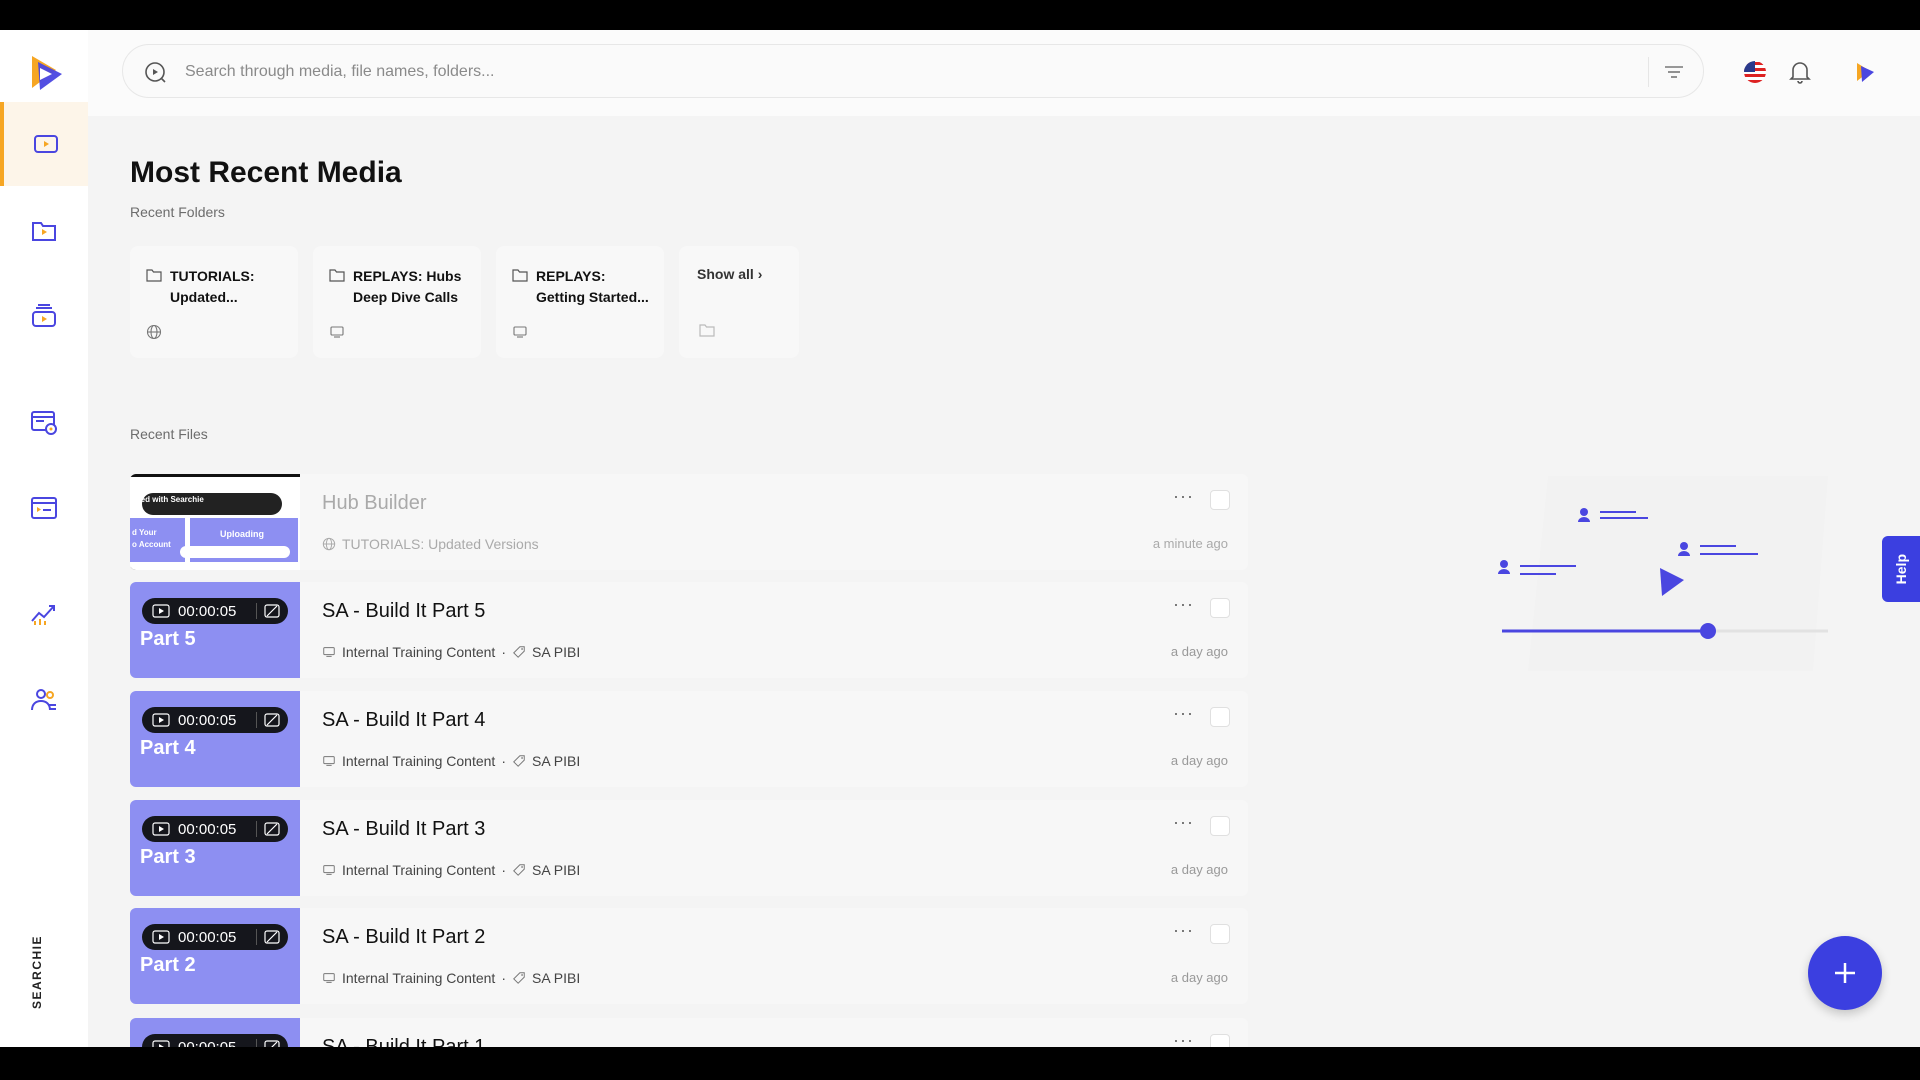 The image size is (1920, 1080). What do you see at coordinates (168, 748) in the screenshot?
I see `thumbnail-part-label: Part 4` at bounding box center [168, 748].